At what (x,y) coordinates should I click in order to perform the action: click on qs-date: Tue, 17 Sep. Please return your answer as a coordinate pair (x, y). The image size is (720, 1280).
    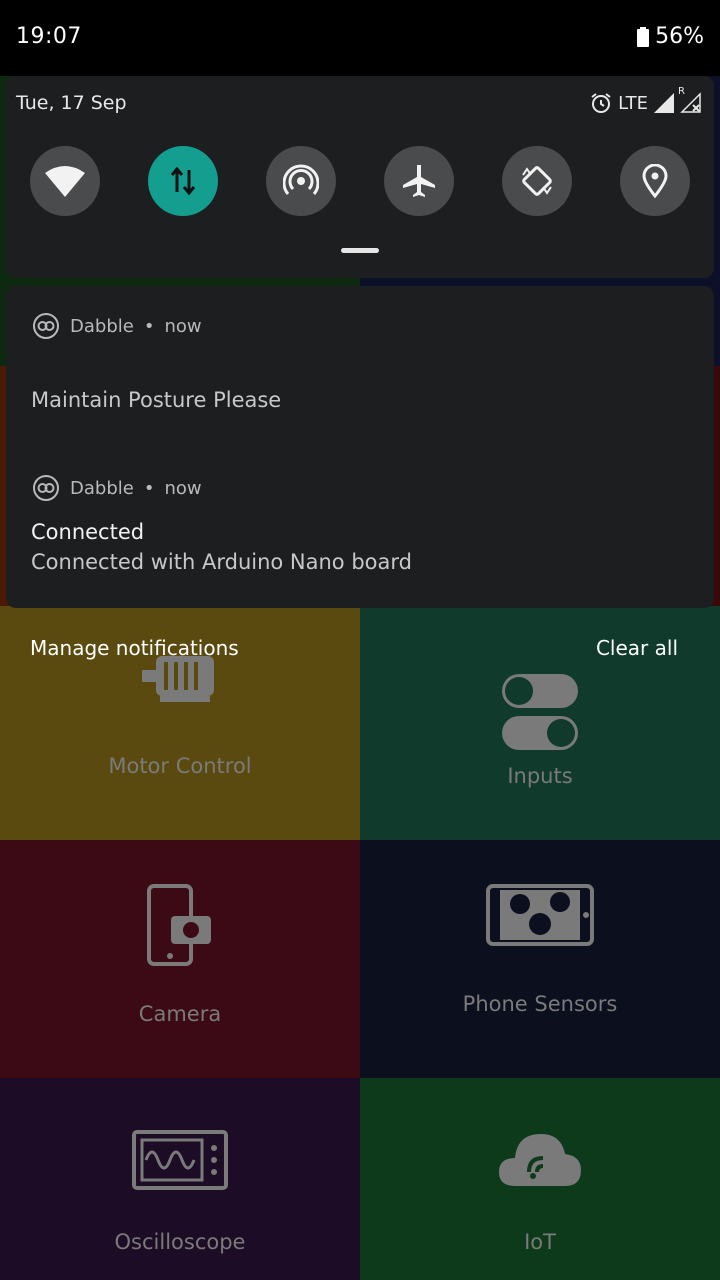
    Looking at the image, I should click on (71, 103).